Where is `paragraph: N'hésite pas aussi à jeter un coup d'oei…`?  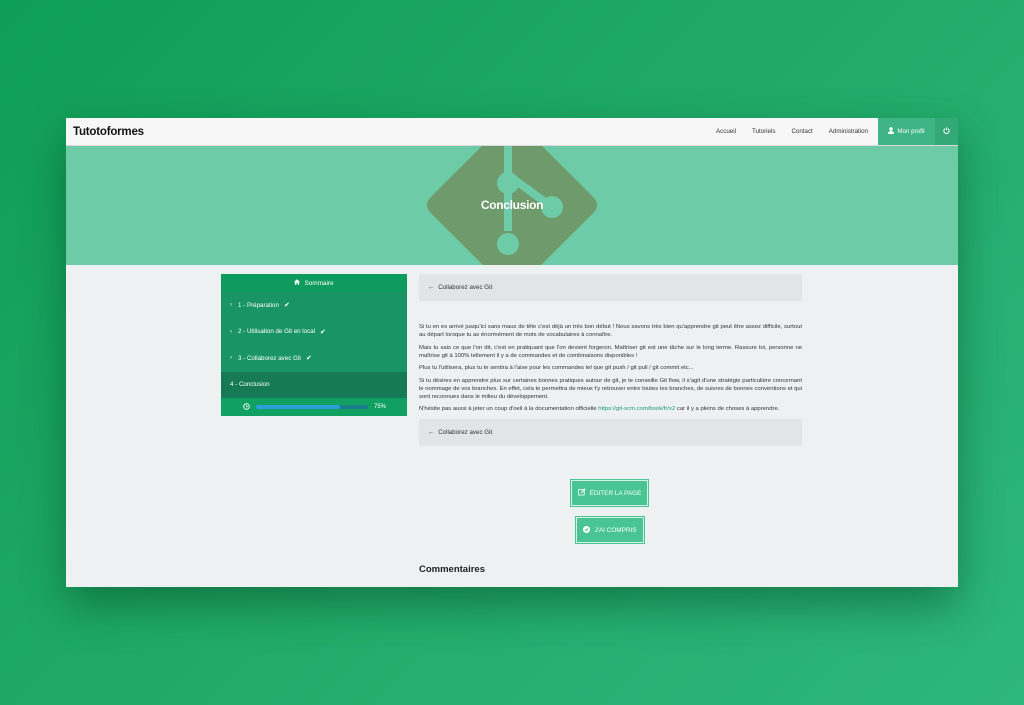
paragraph: N'hésite pas aussi à jeter un coup d'oei… is located at coordinates (610, 409).